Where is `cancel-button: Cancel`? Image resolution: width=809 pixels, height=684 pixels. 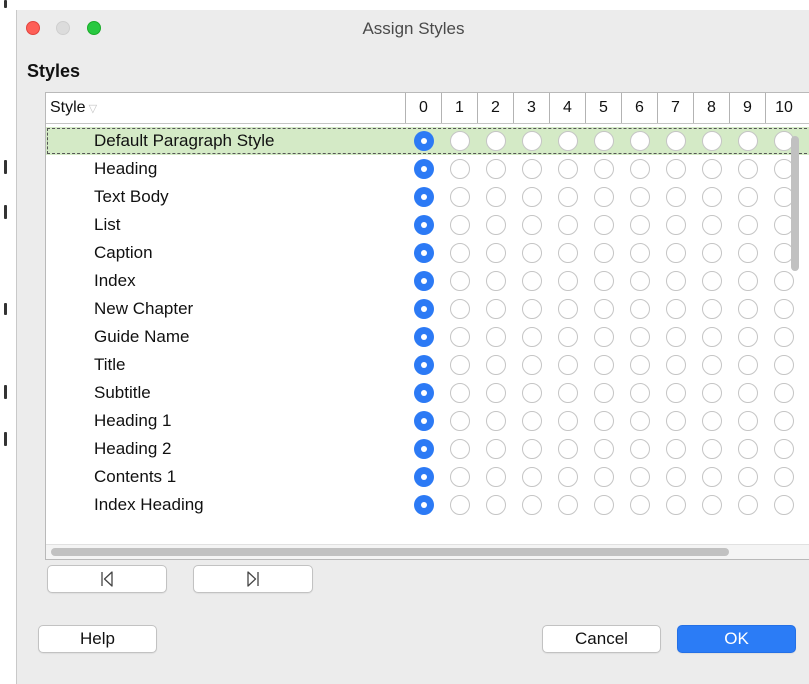
cancel-button: Cancel is located at coordinates (601, 639).